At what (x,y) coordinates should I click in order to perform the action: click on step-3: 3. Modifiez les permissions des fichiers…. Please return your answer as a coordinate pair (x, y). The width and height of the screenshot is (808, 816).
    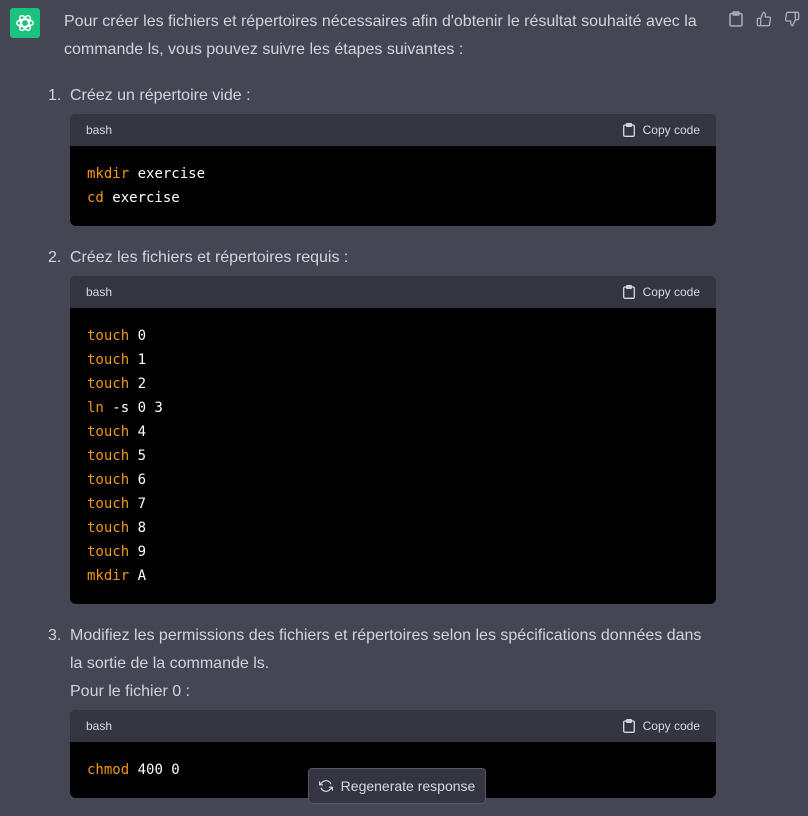
    Looking at the image, I should click on (382, 664).